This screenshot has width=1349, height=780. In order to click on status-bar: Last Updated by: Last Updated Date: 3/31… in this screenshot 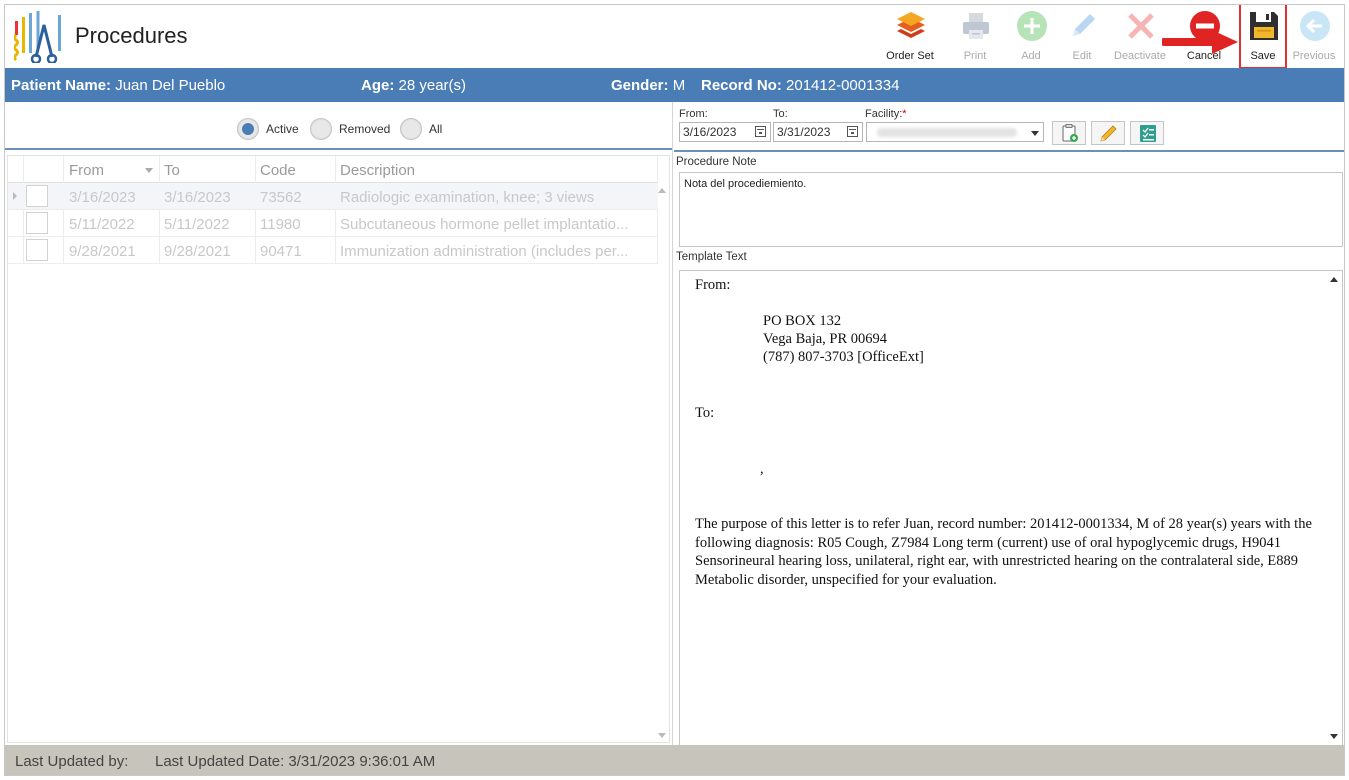, I will do `click(674, 760)`.